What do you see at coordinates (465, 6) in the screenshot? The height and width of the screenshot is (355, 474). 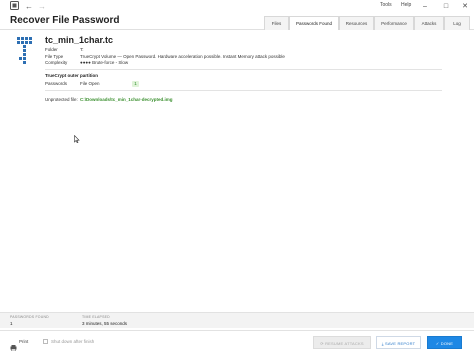 I see `close-icon: ✕` at bounding box center [465, 6].